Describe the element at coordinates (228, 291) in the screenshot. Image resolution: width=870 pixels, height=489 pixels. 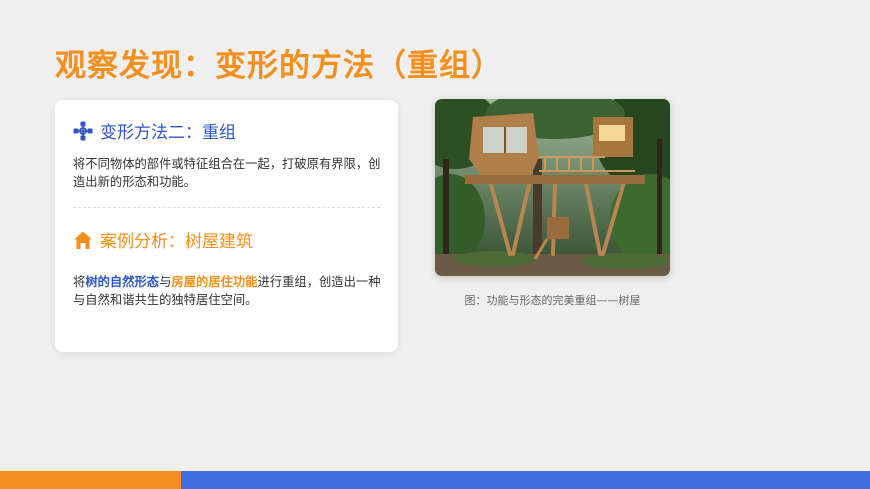
I see `case-study-description: 将树的自然形态与房屋的居住功能进行重组，创造出一种与自然和谐共生的独特居住空间。` at that location.